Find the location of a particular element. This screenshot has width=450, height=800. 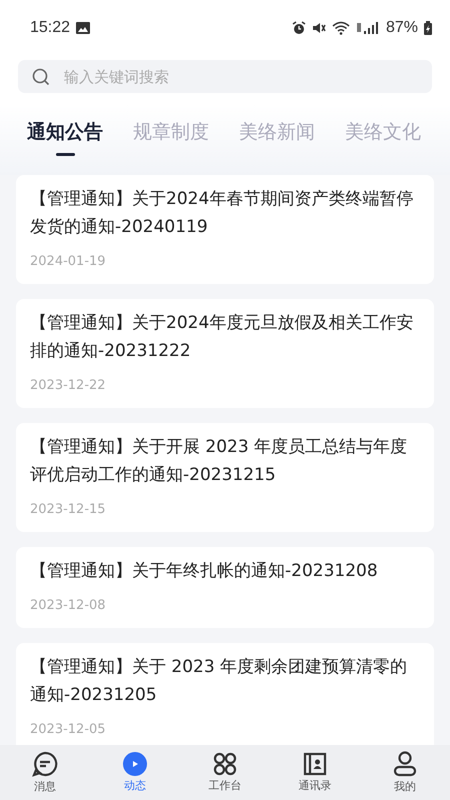

notice-title: 【管理通知】关于2024年度元旦放假及相关工作安排的通知-20231222 is located at coordinates (222, 337).